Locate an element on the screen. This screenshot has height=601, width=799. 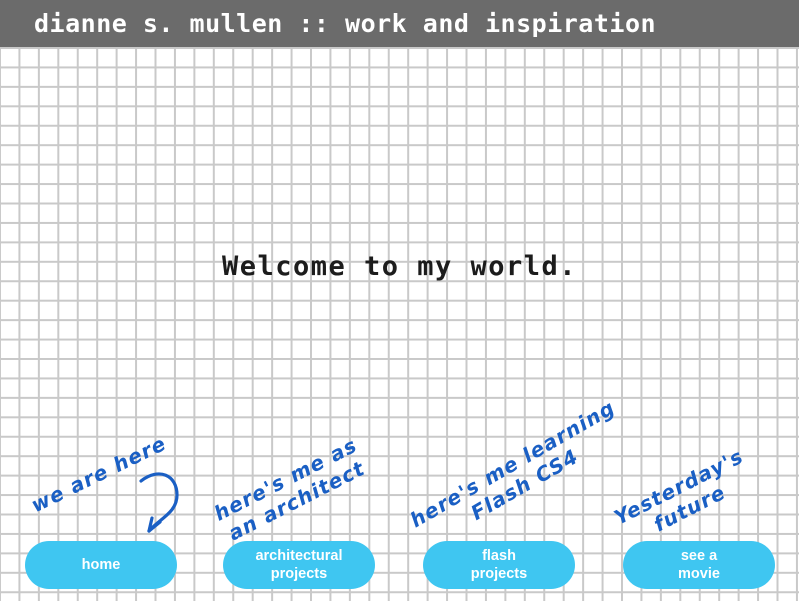
nav-button-see-a-movie-line2: movie is located at coordinates (699, 574).